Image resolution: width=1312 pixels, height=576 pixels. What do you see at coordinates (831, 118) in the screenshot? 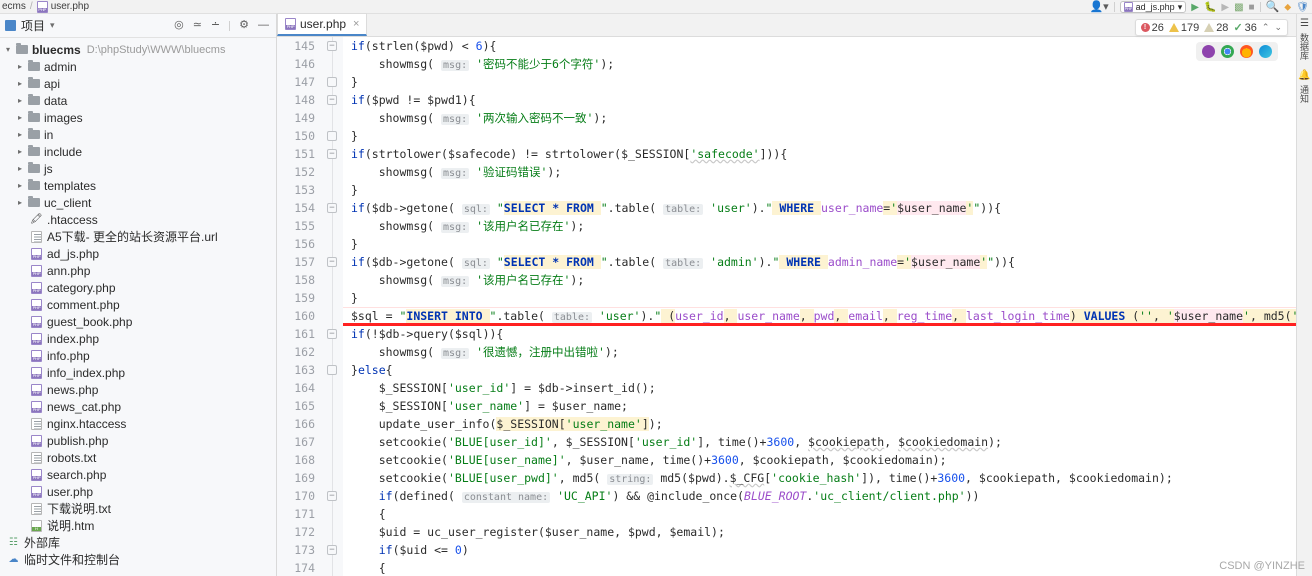
I see `code-line: showmsg( msg: '两次输入密码不一致');` at bounding box center [831, 118].